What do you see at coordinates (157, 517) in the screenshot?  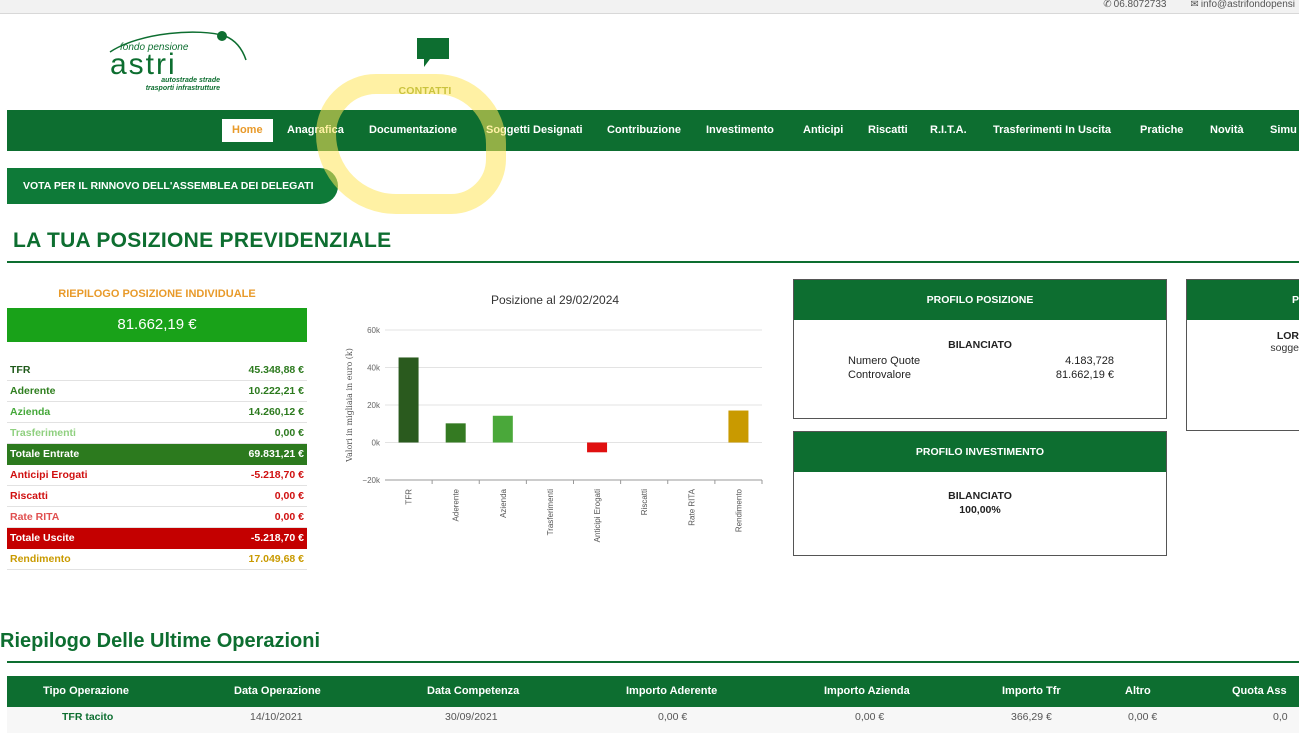 I see `riepilogo-row: Rate RITA 0,00 €` at bounding box center [157, 517].